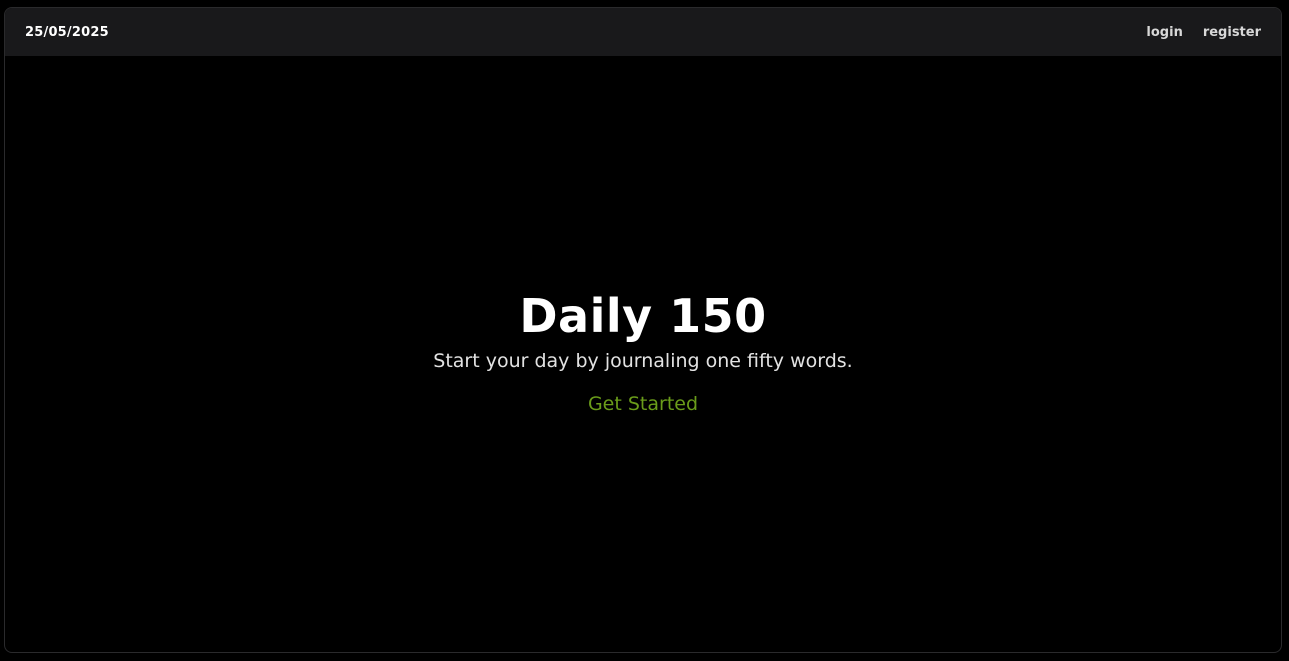 The image size is (1289, 661). Describe the element at coordinates (643, 316) in the screenshot. I see `page-title: Daily 150` at that location.